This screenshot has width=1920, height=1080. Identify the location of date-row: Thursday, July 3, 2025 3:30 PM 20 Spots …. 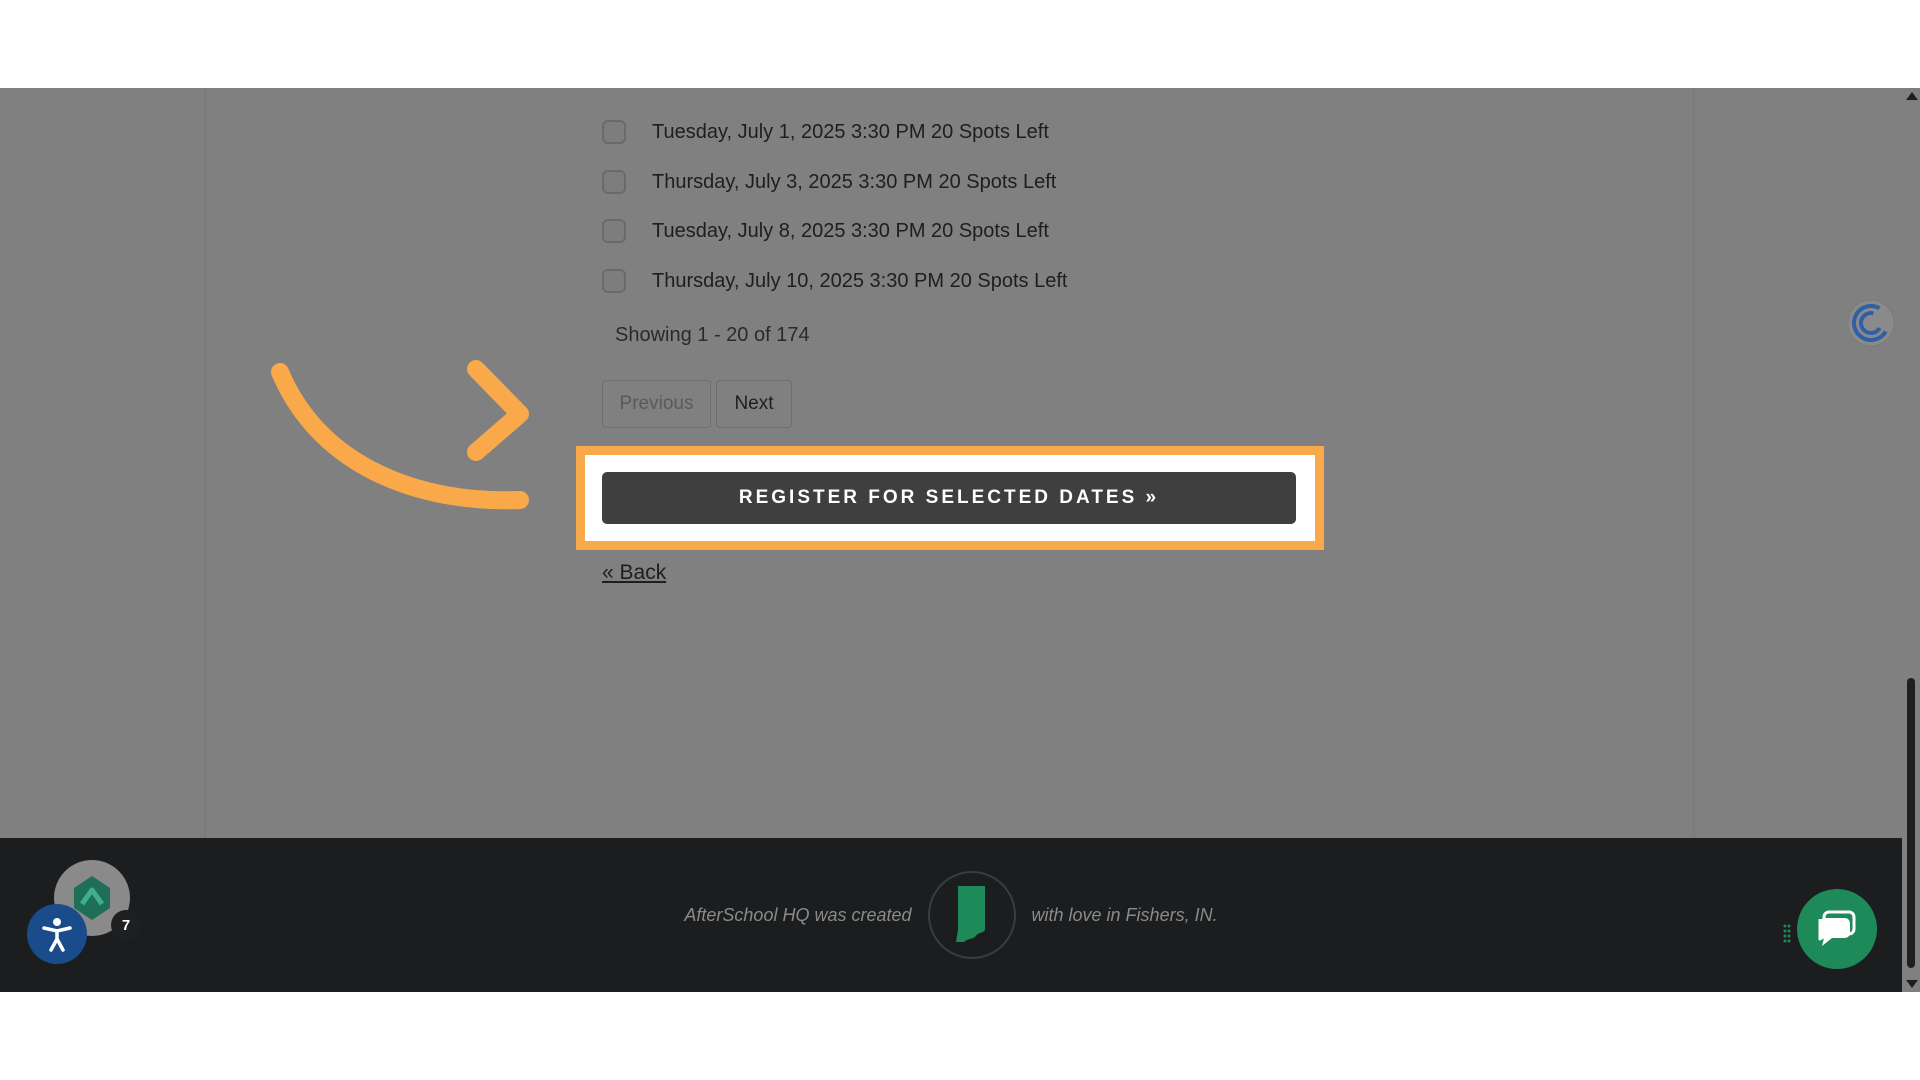
(829, 182).